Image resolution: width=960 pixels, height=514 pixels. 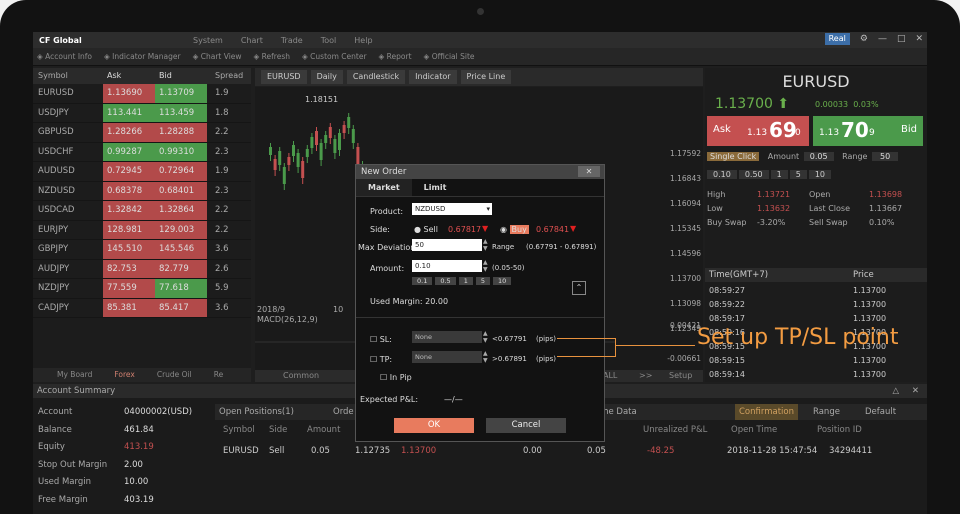 I want to click on sl-input: None, so click(x=447, y=337).